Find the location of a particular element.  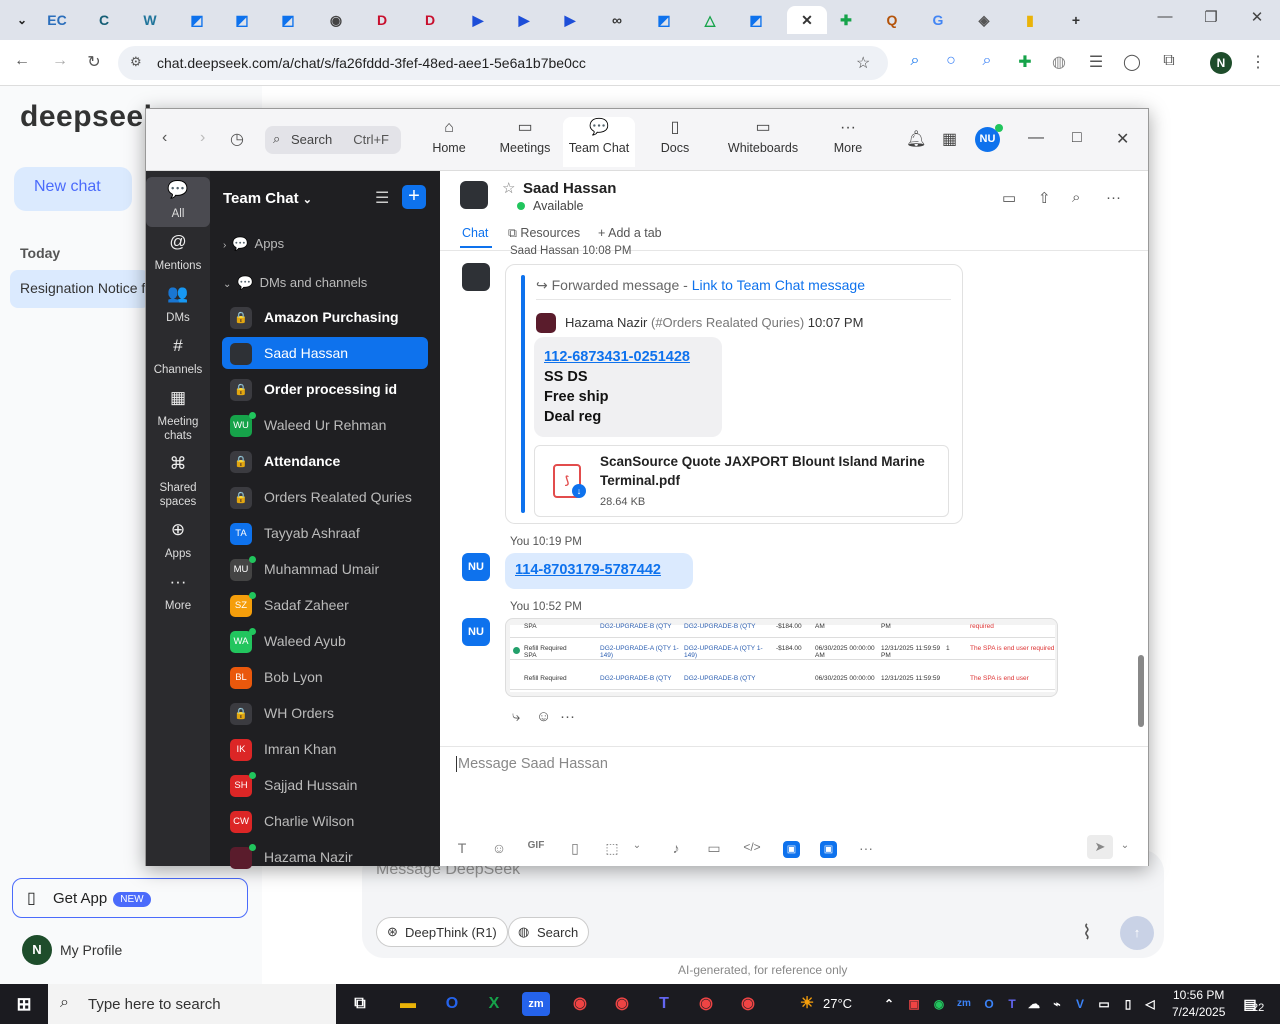

team-chat-message-link: Link to Team Chat message is located at coordinates (778, 285).